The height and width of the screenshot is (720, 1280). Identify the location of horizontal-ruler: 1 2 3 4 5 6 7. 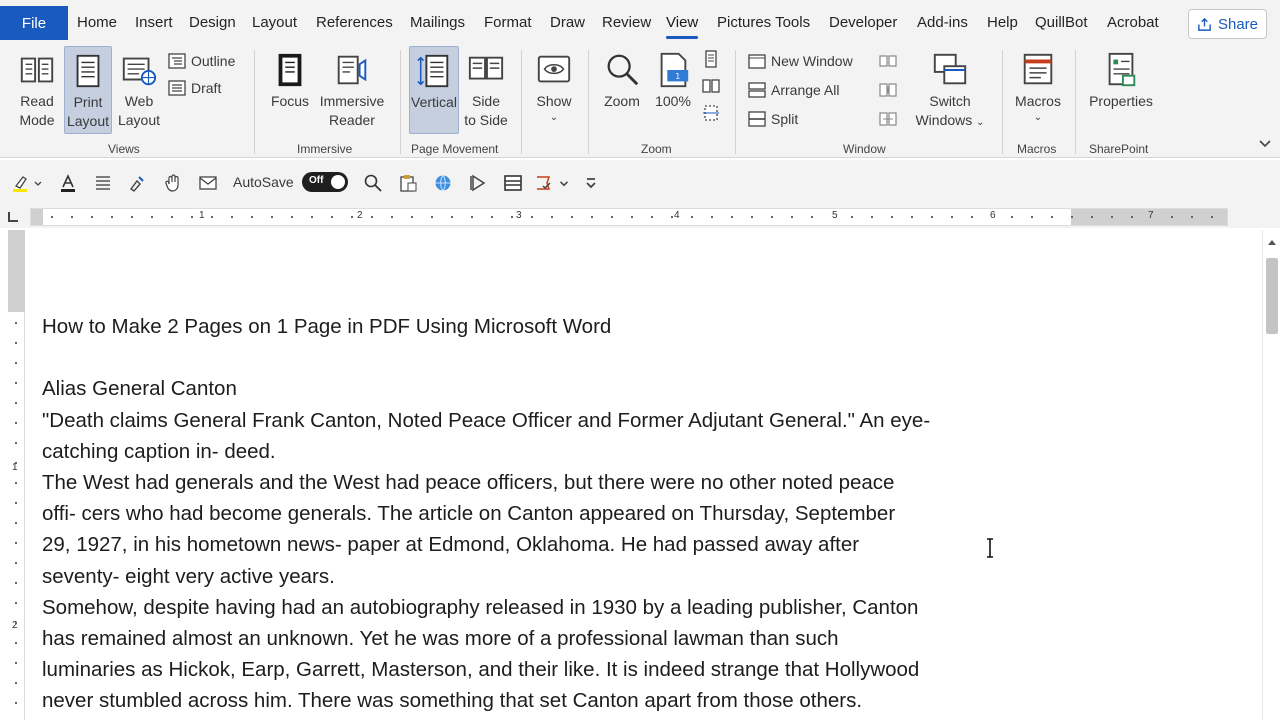
(629, 217).